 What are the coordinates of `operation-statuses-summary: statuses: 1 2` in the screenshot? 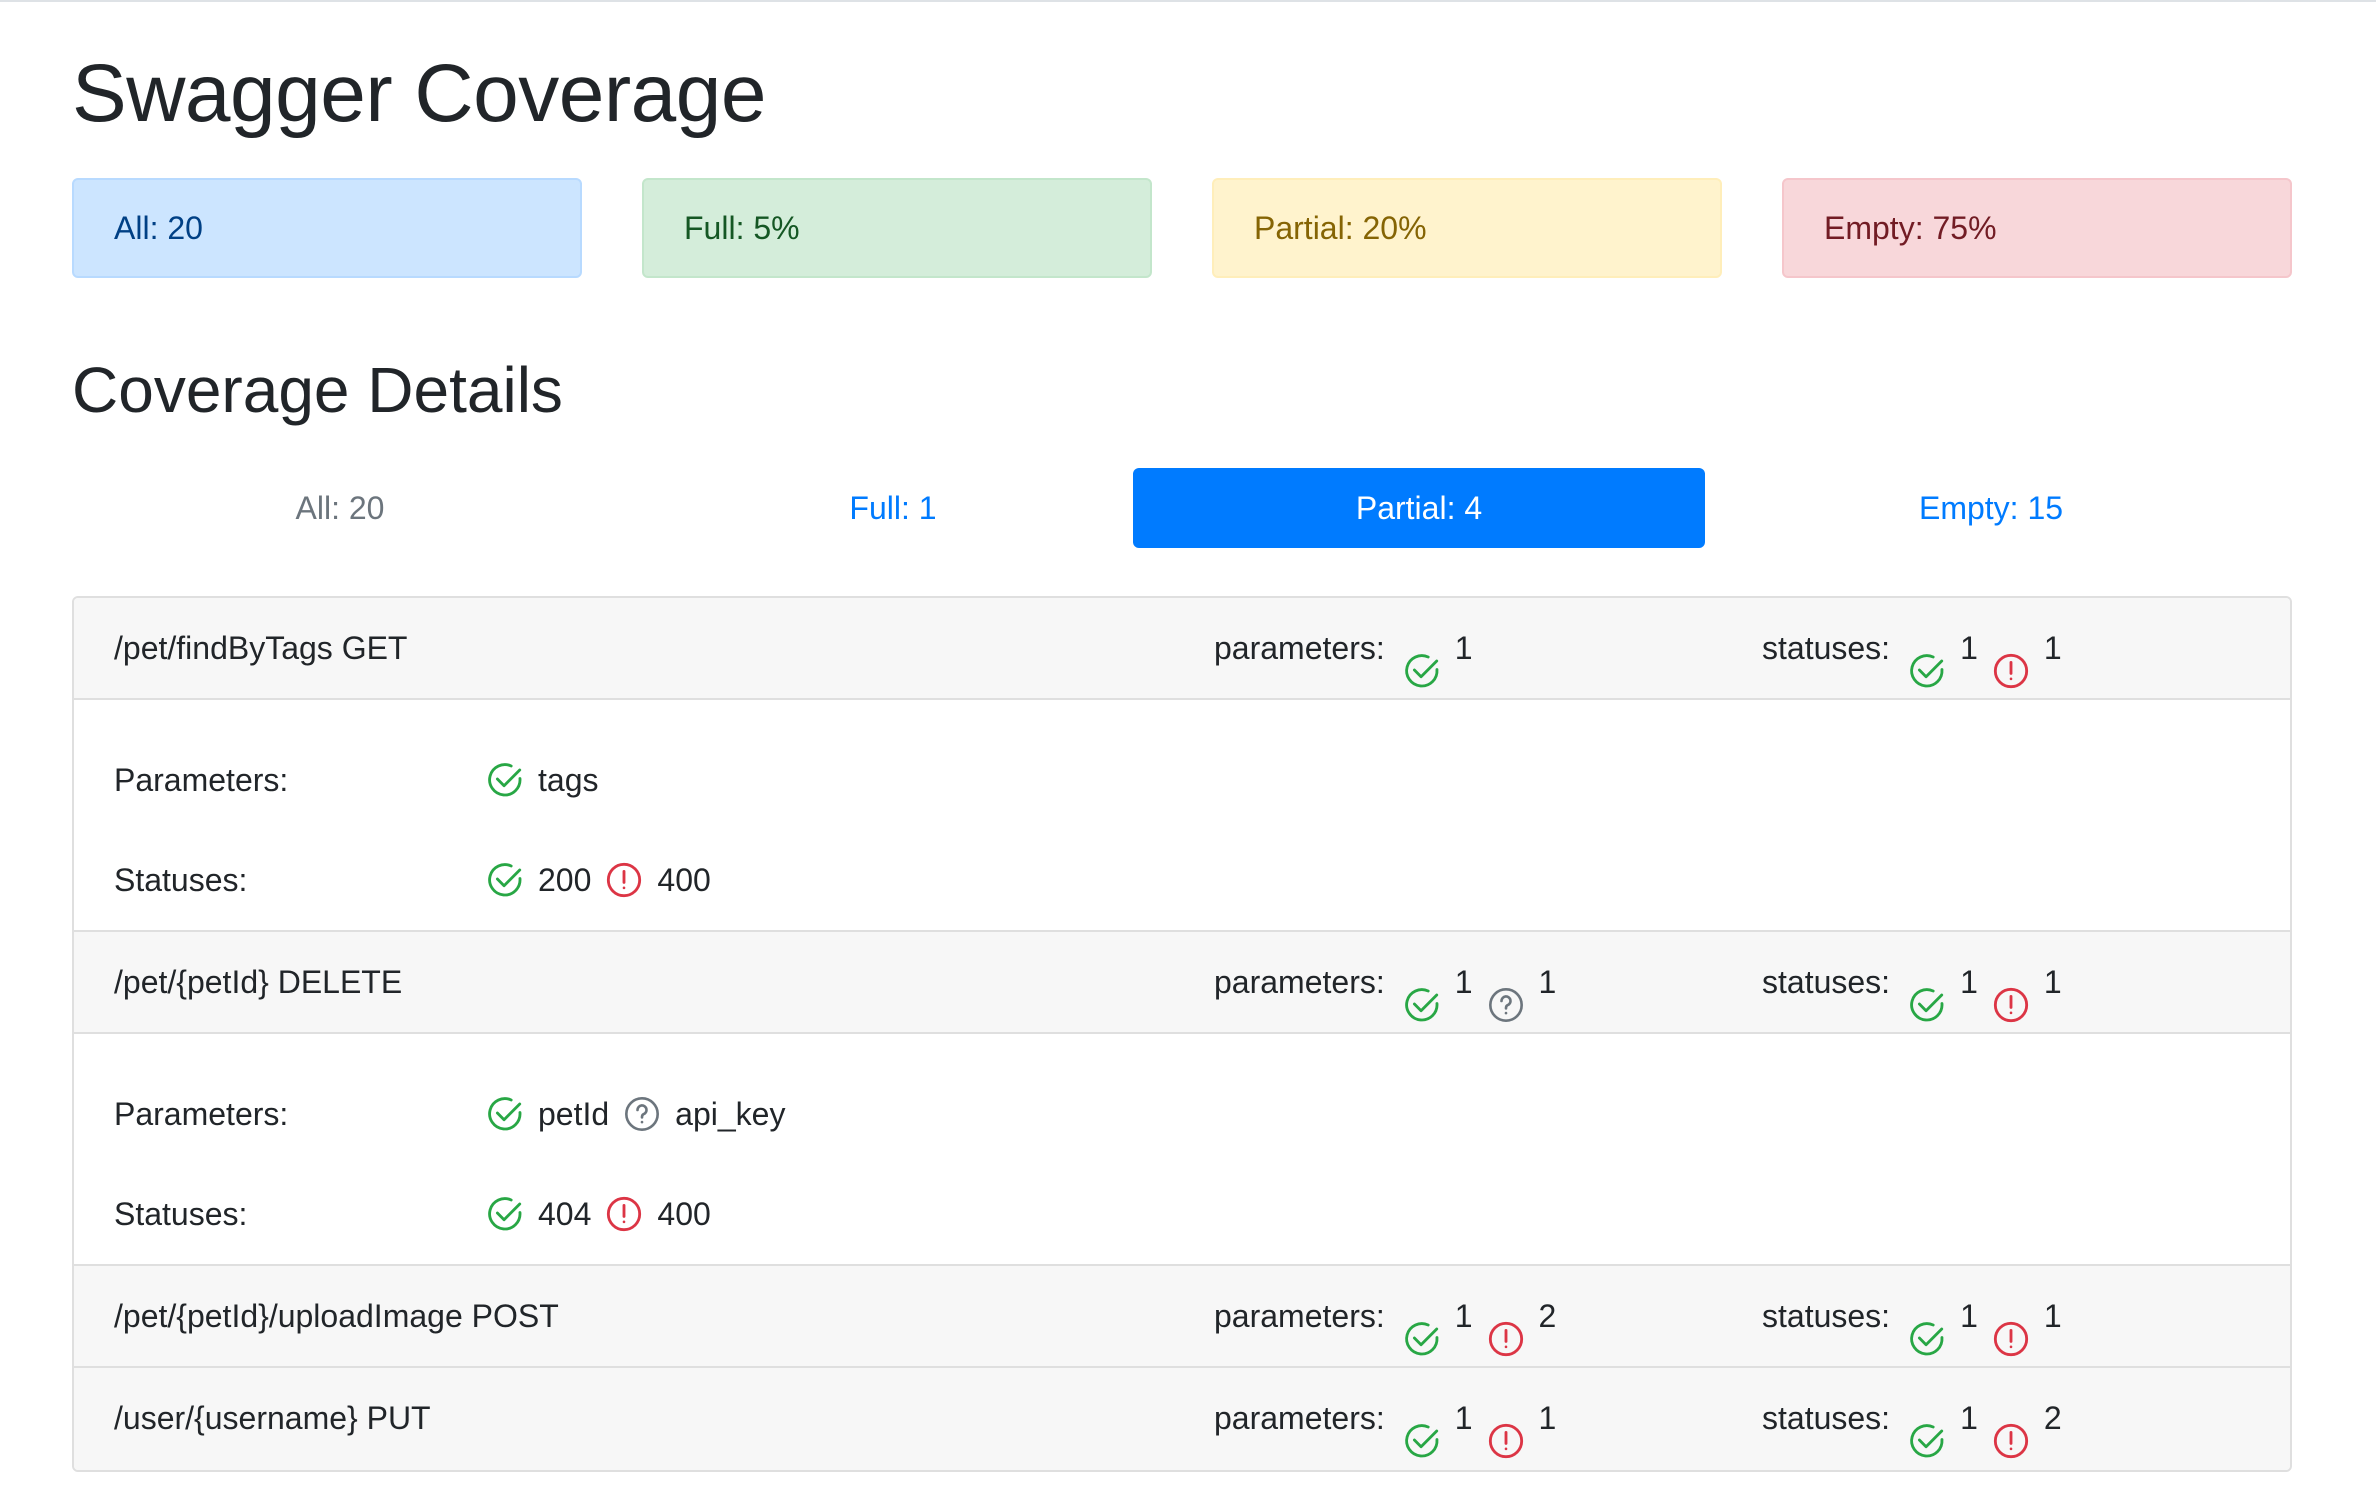 It's located at (1919, 1418).